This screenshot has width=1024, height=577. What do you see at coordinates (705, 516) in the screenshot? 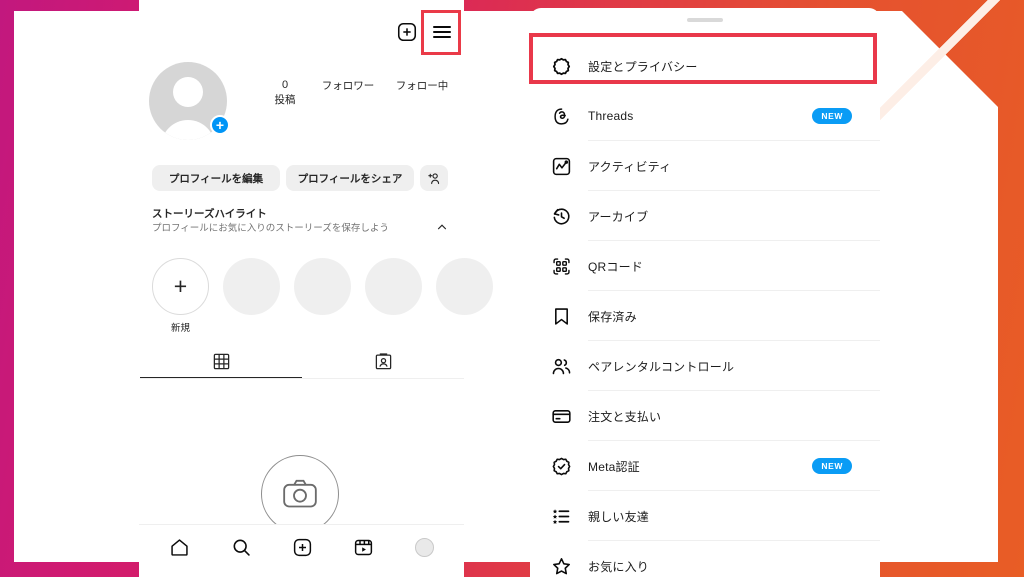
I see `menu-item-close-friends: 親しい友達` at bounding box center [705, 516].